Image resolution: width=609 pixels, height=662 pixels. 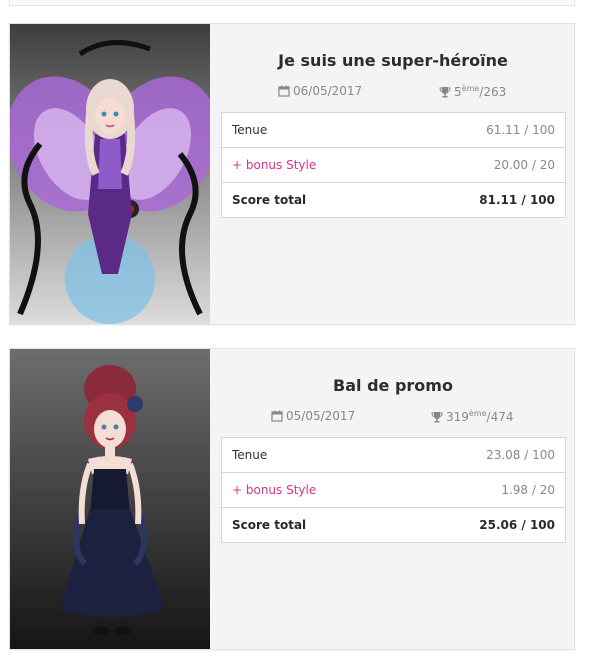 What do you see at coordinates (483, 525) in the screenshot?
I see `score-value: 25.06 / 100` at bounding box center [483, 525].